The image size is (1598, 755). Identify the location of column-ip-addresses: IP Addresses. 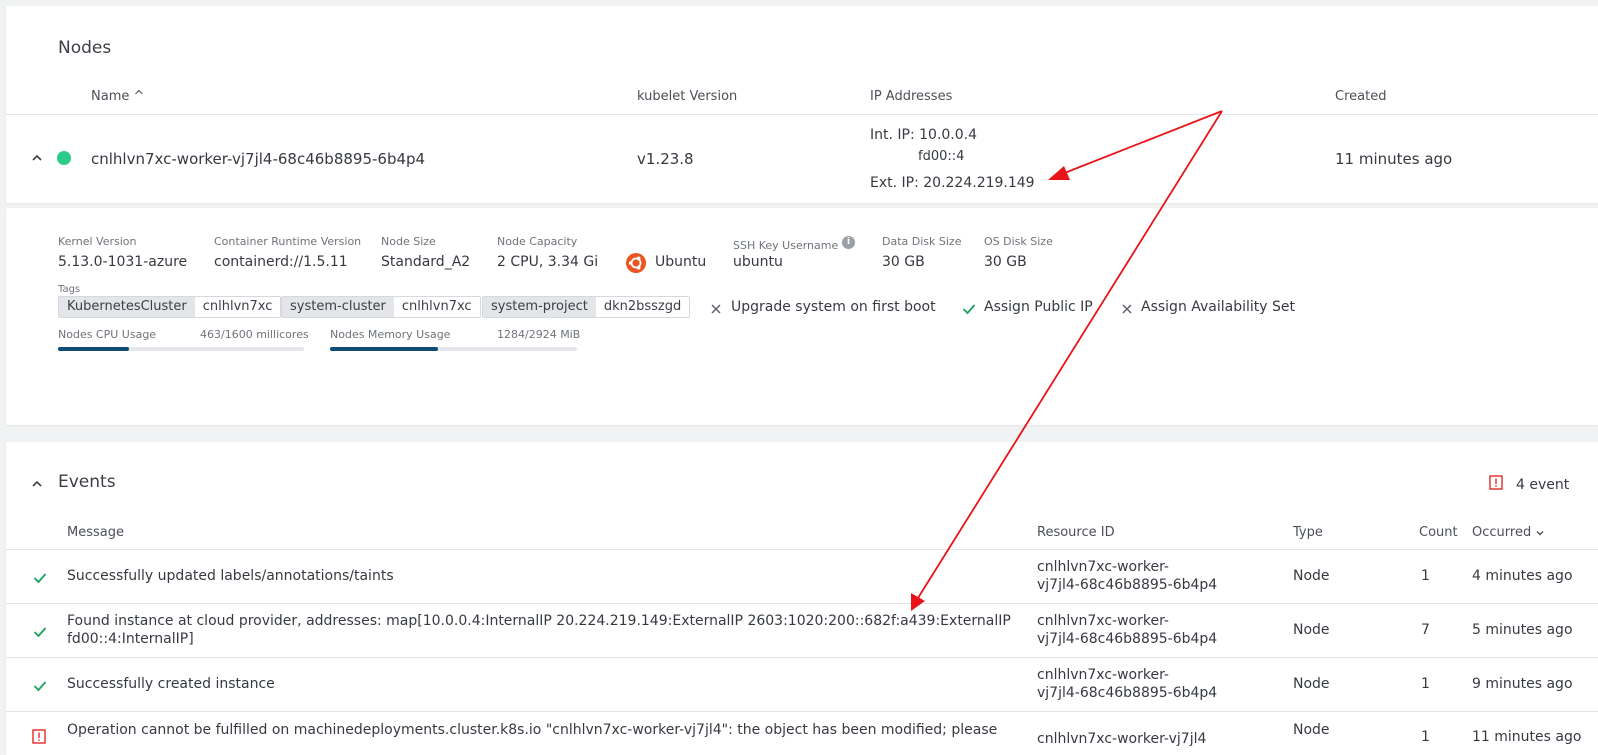
(911, 96).